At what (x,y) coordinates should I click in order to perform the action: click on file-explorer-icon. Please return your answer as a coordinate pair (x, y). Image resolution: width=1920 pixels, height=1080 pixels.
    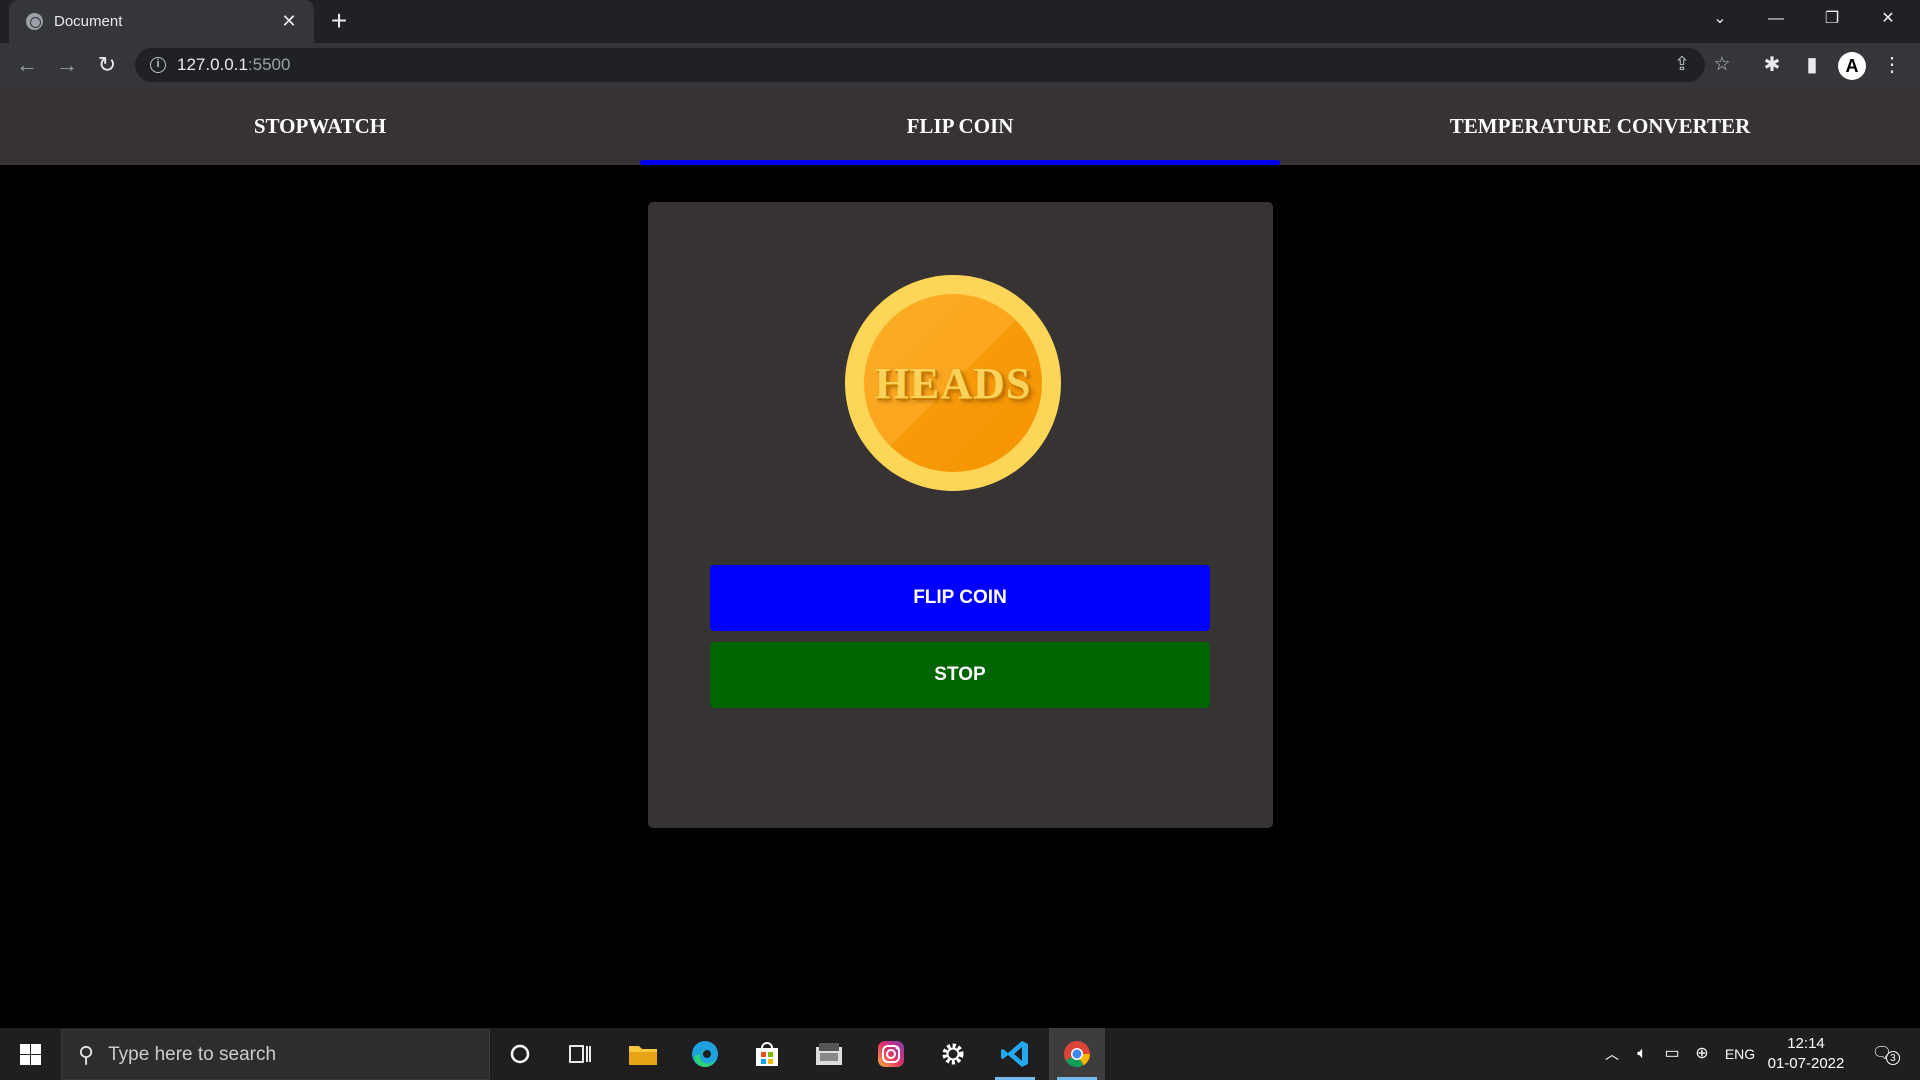
    Looking at the image, I should click on (643, 1054).